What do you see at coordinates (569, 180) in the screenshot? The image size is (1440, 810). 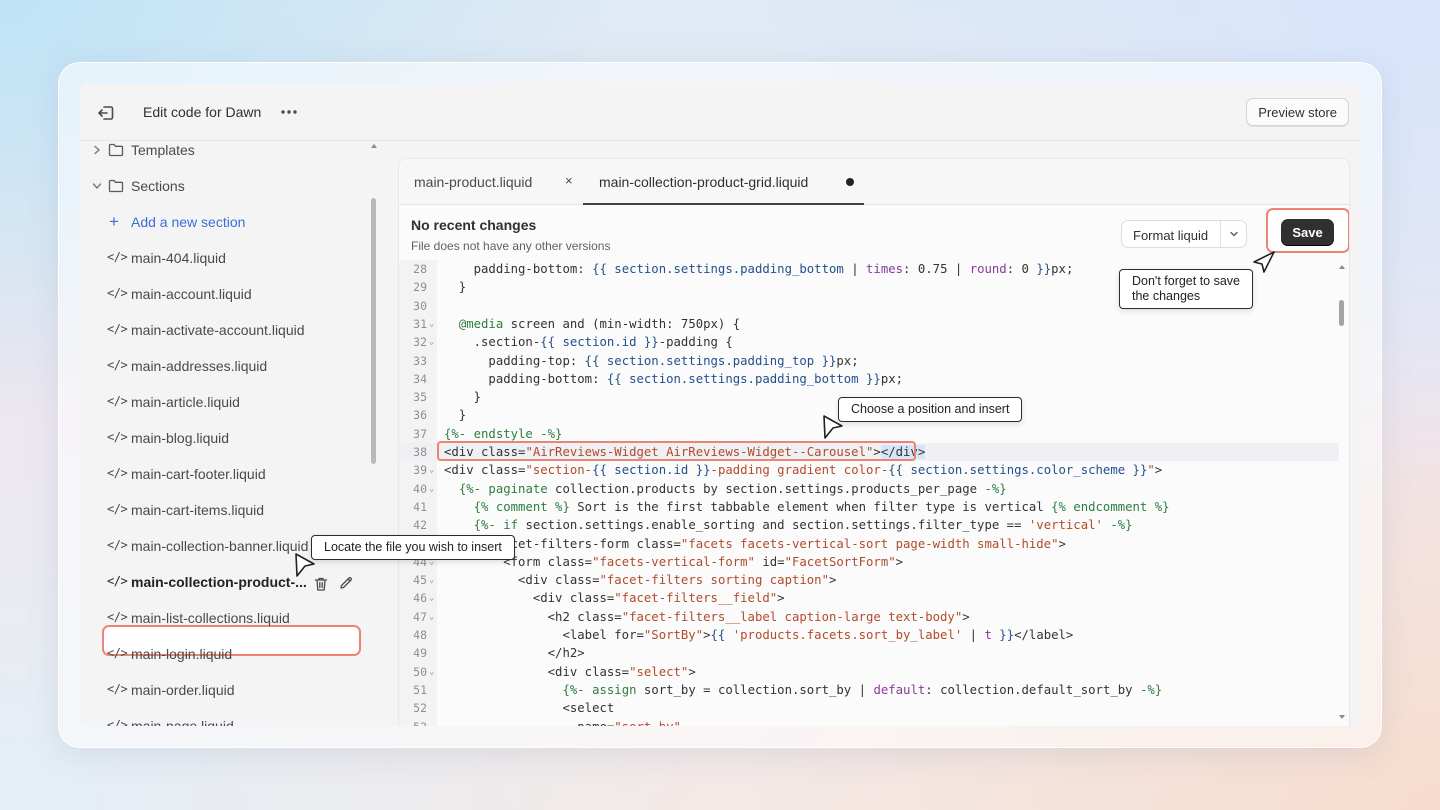 I see `tab-close-icon: ×` at bounding box center [569, 180].